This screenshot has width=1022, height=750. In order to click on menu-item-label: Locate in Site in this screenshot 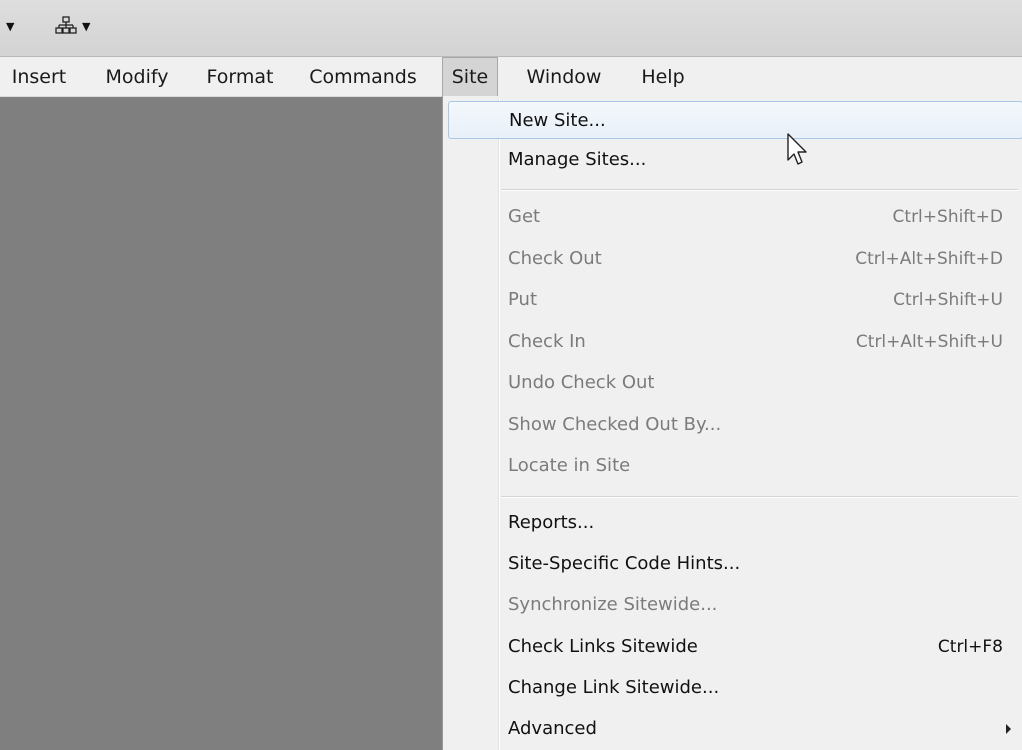, I will do `click(569, 465)`.